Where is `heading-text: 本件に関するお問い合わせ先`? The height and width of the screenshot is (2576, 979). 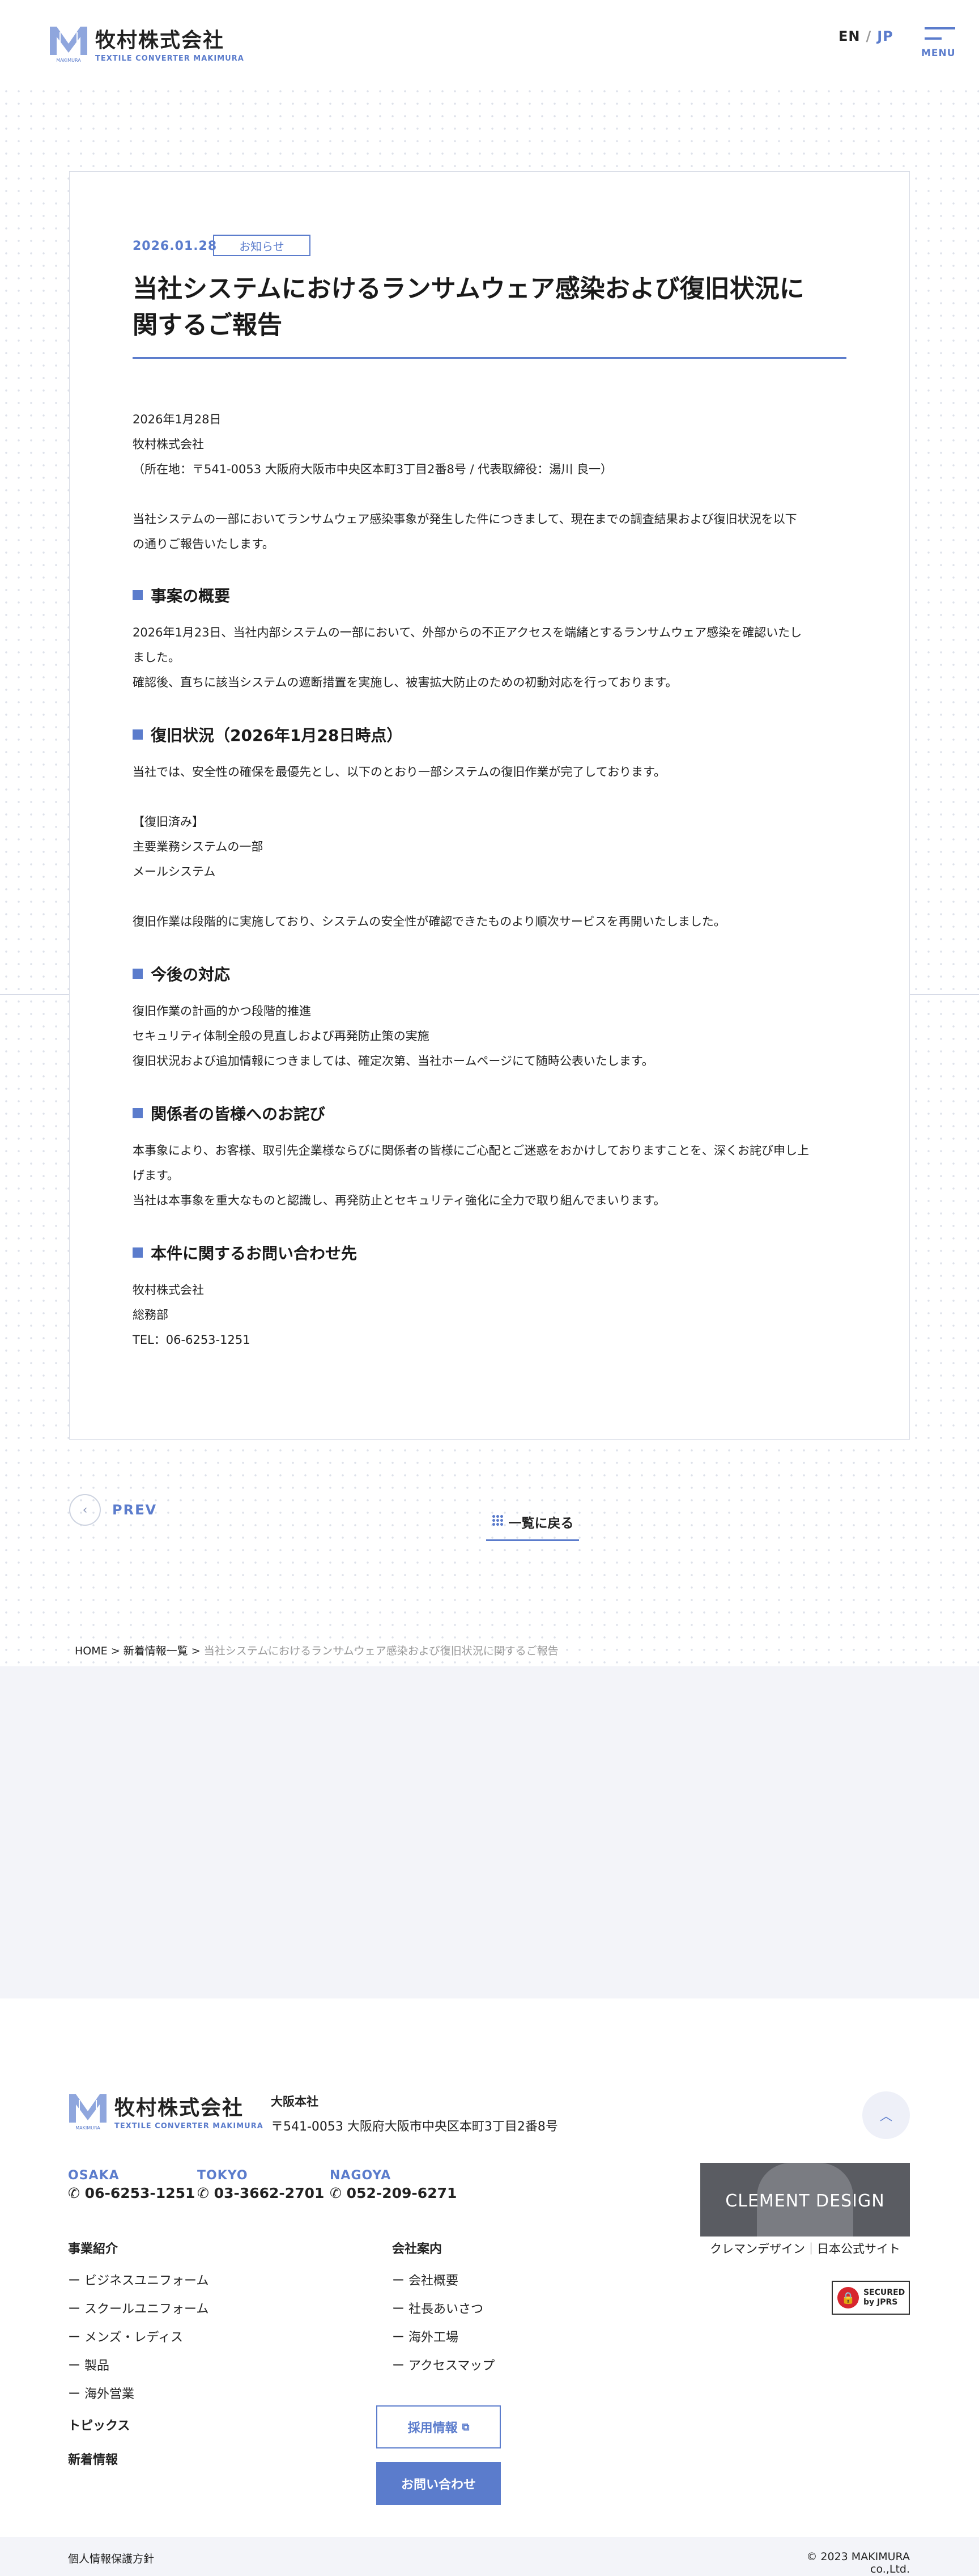 heading-text: 本件に関するお問い合わせ先 is located at coordinates (254, 1253).